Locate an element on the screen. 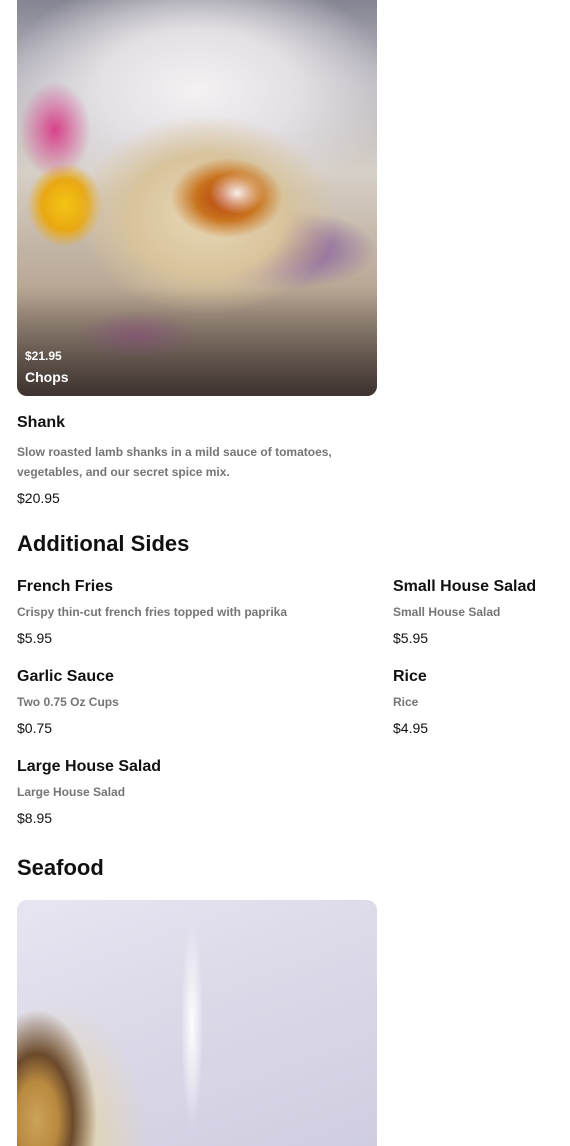  item-name: Small House Salad is located at coordinates (465, 586).